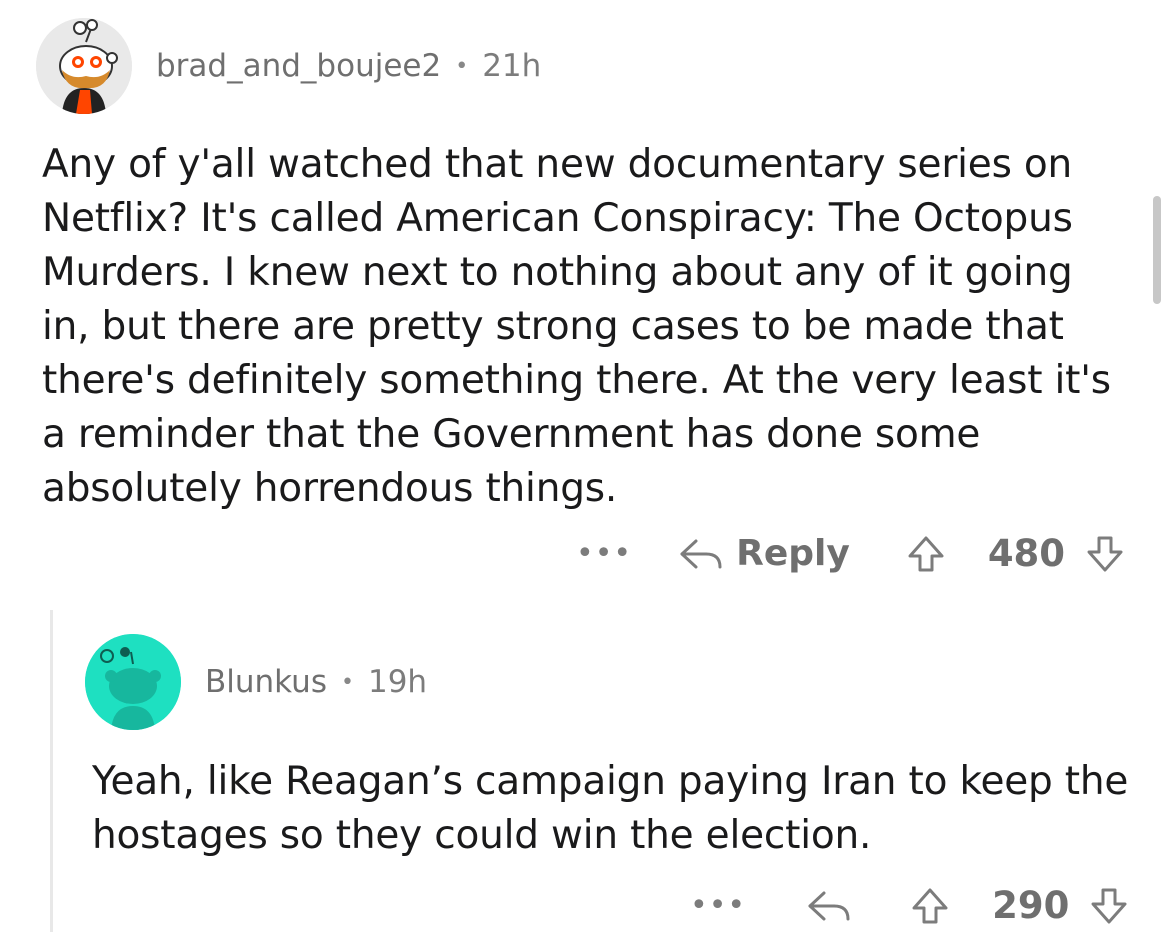 The image size is (1170, 932). I want to click on comment-meta: brad_and_boujee2 • 21h, so click(348, 66).